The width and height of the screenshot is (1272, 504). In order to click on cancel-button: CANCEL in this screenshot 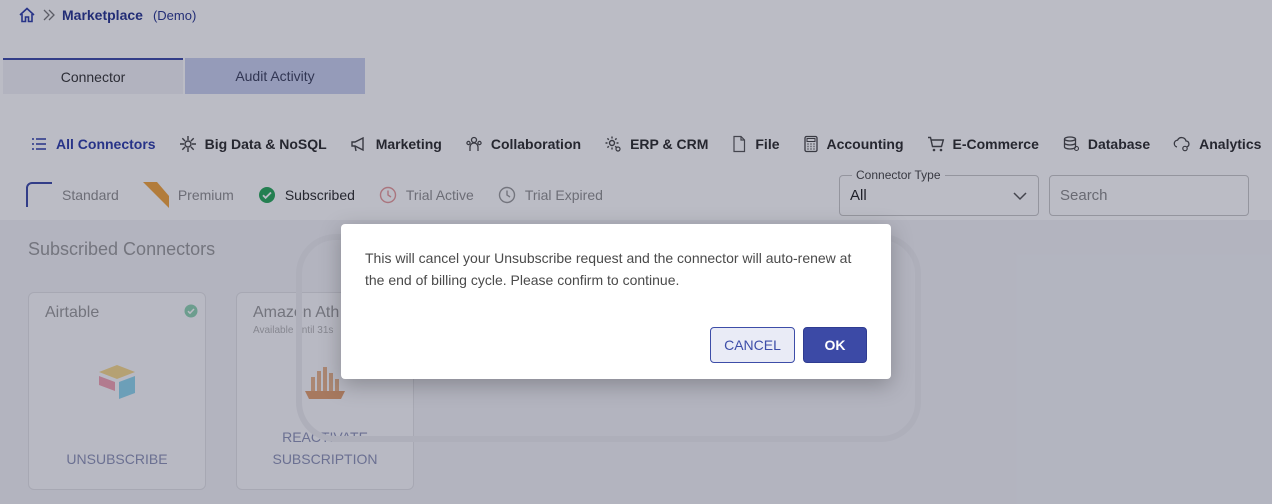, I will do `click(752, 345)`.